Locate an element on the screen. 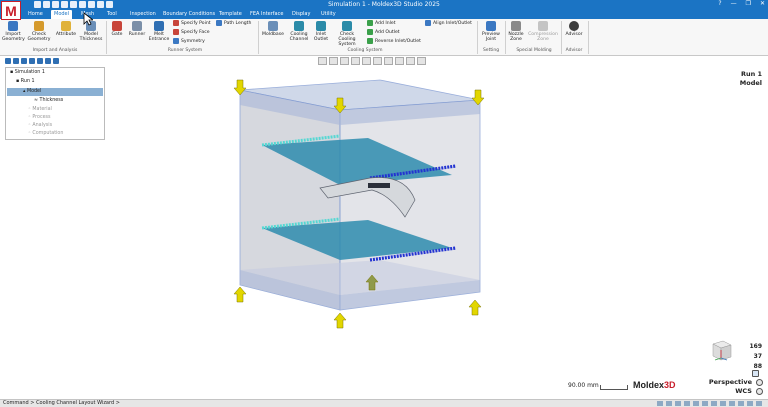  tree-item-computation: ◦ Computation is located at coordinates (45, 134).